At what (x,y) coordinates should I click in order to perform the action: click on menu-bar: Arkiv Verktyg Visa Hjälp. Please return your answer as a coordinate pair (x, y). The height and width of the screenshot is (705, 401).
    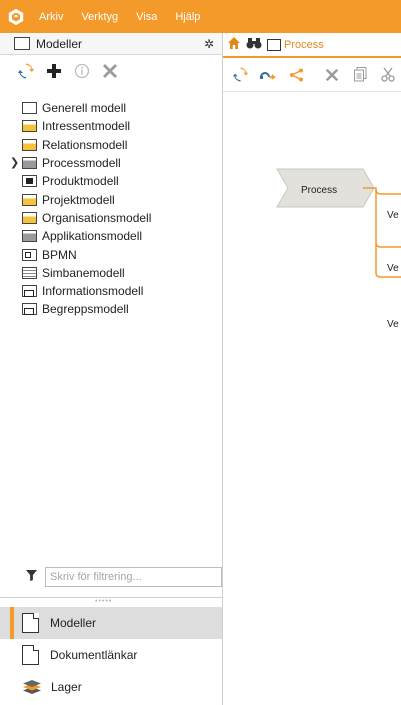
    Looking at the image, I should click on (200, 16).